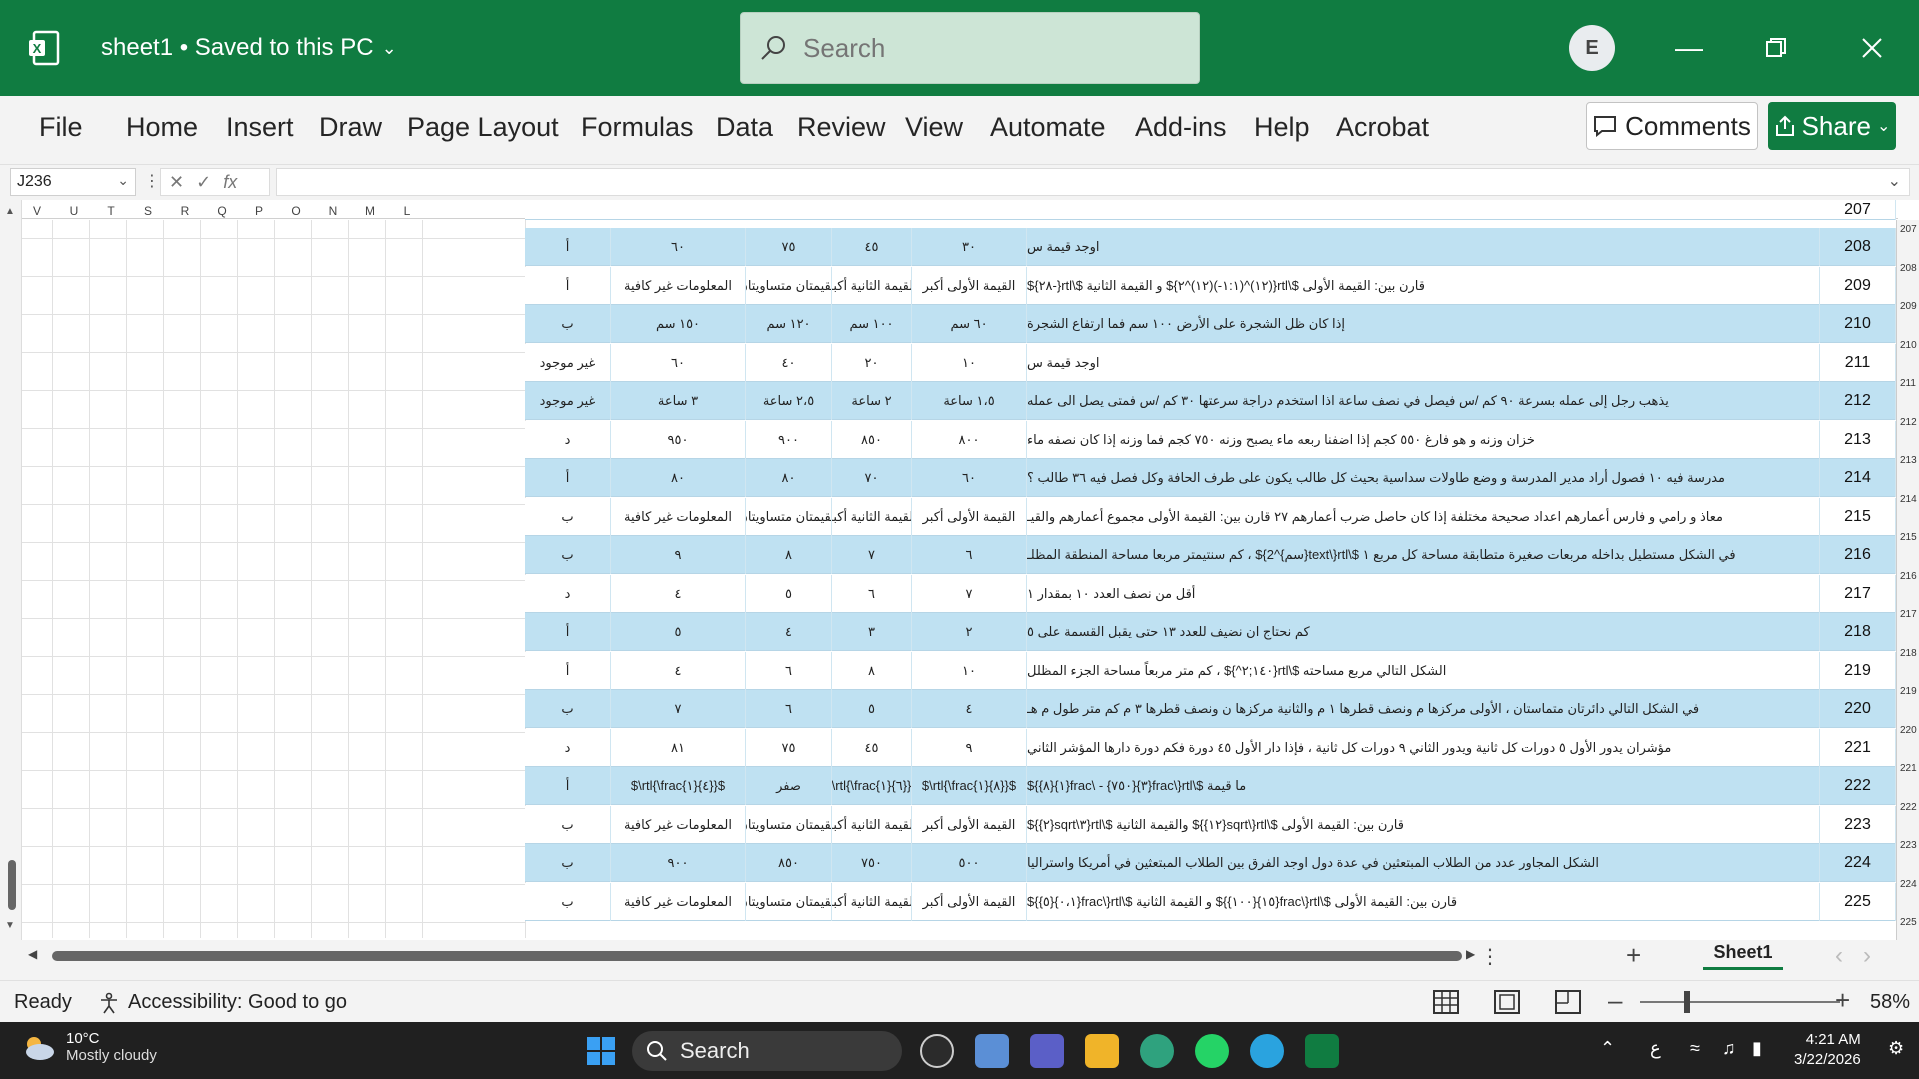 The image size is (1919, 1079). I want to click on document-title: sheet1 • Saved to this PC ⌄, so click(249, 48).